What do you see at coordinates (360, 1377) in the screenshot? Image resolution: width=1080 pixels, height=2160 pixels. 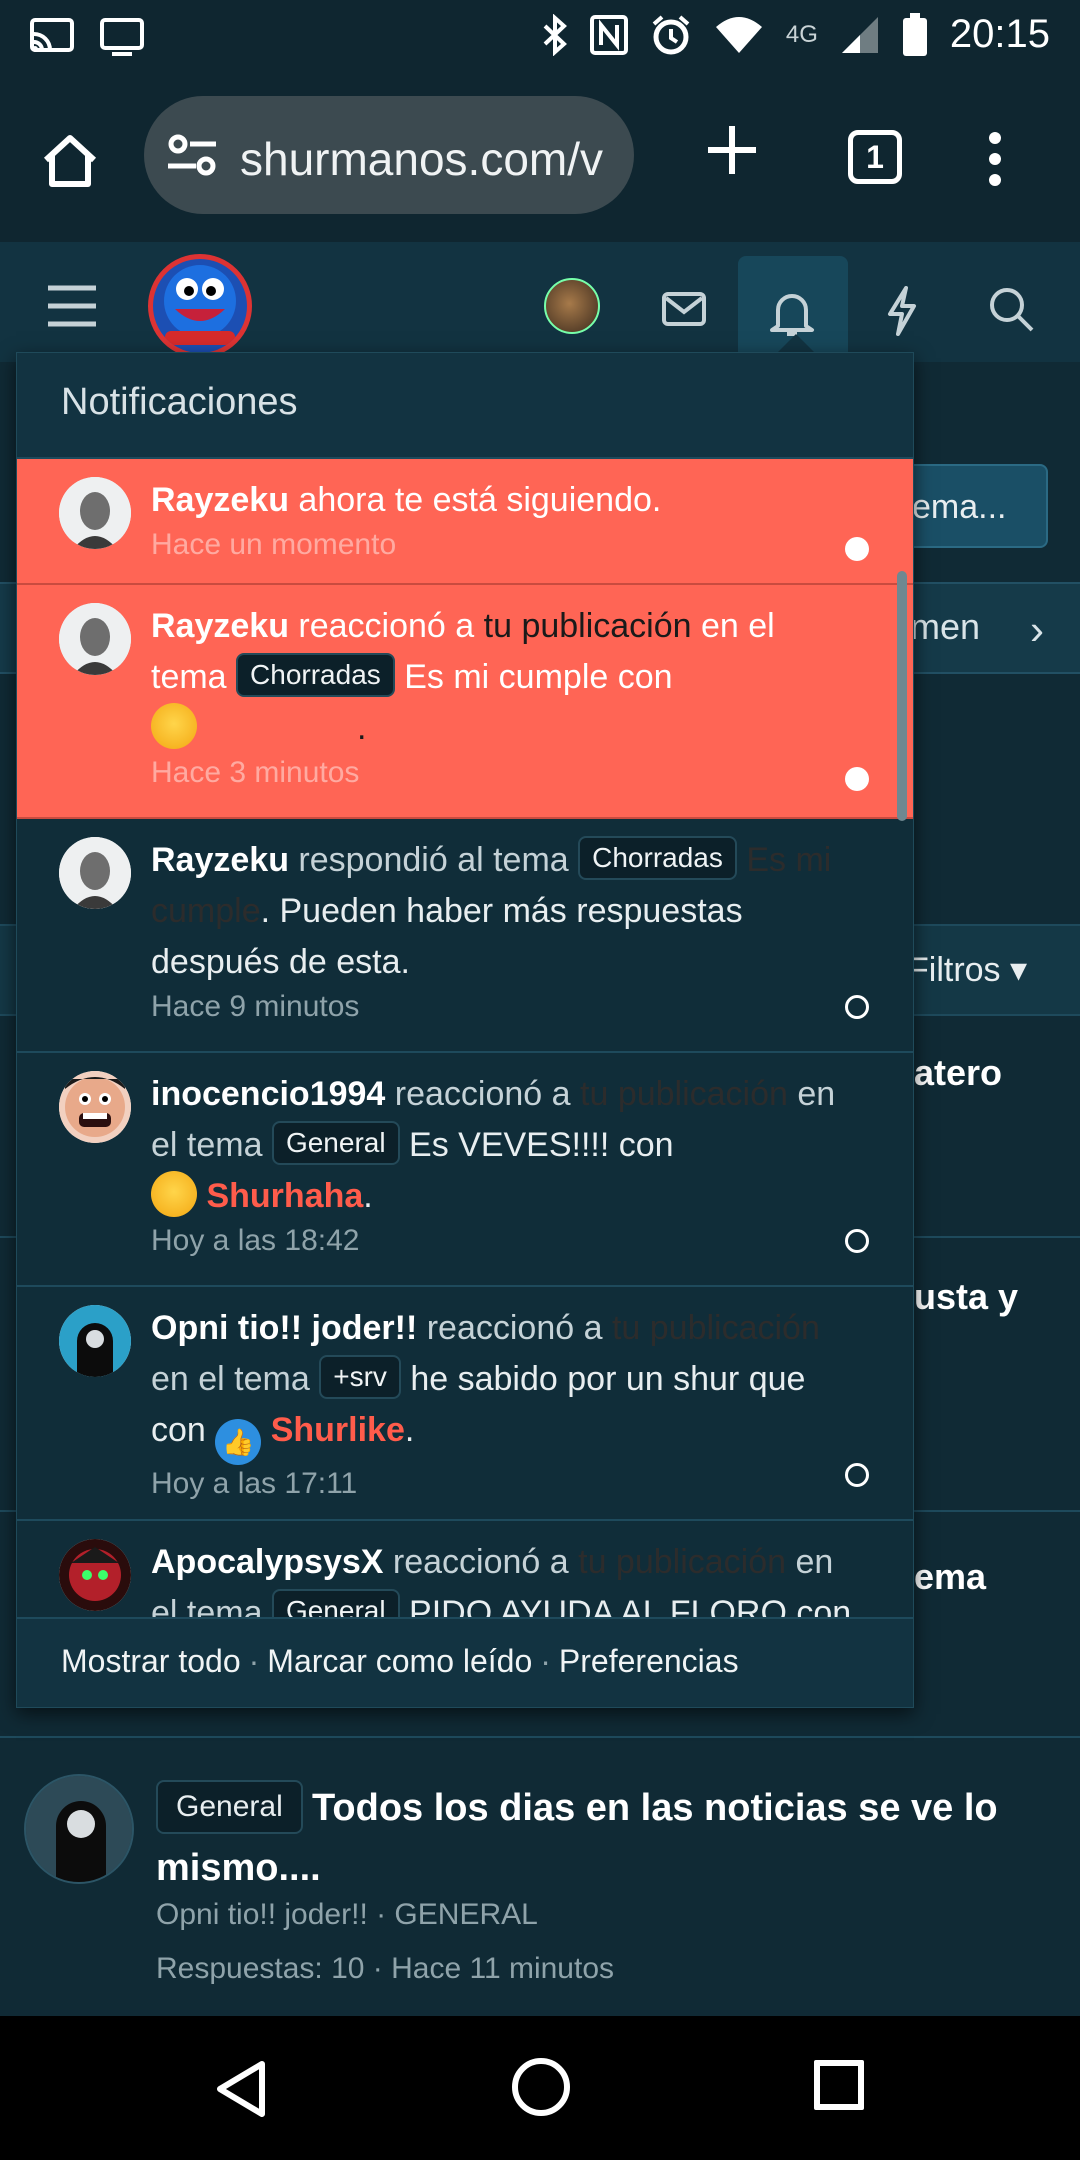 I see `thread-prefix-tag: +srv` at bounding box center [360, 1377].